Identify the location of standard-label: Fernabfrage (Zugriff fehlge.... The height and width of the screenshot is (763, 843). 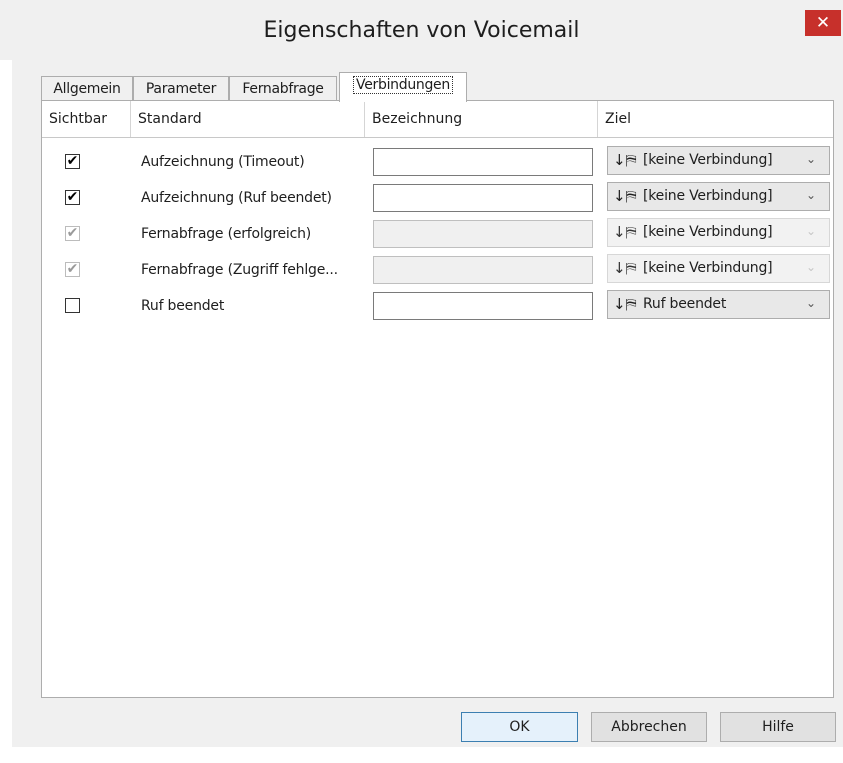
(239, 270).